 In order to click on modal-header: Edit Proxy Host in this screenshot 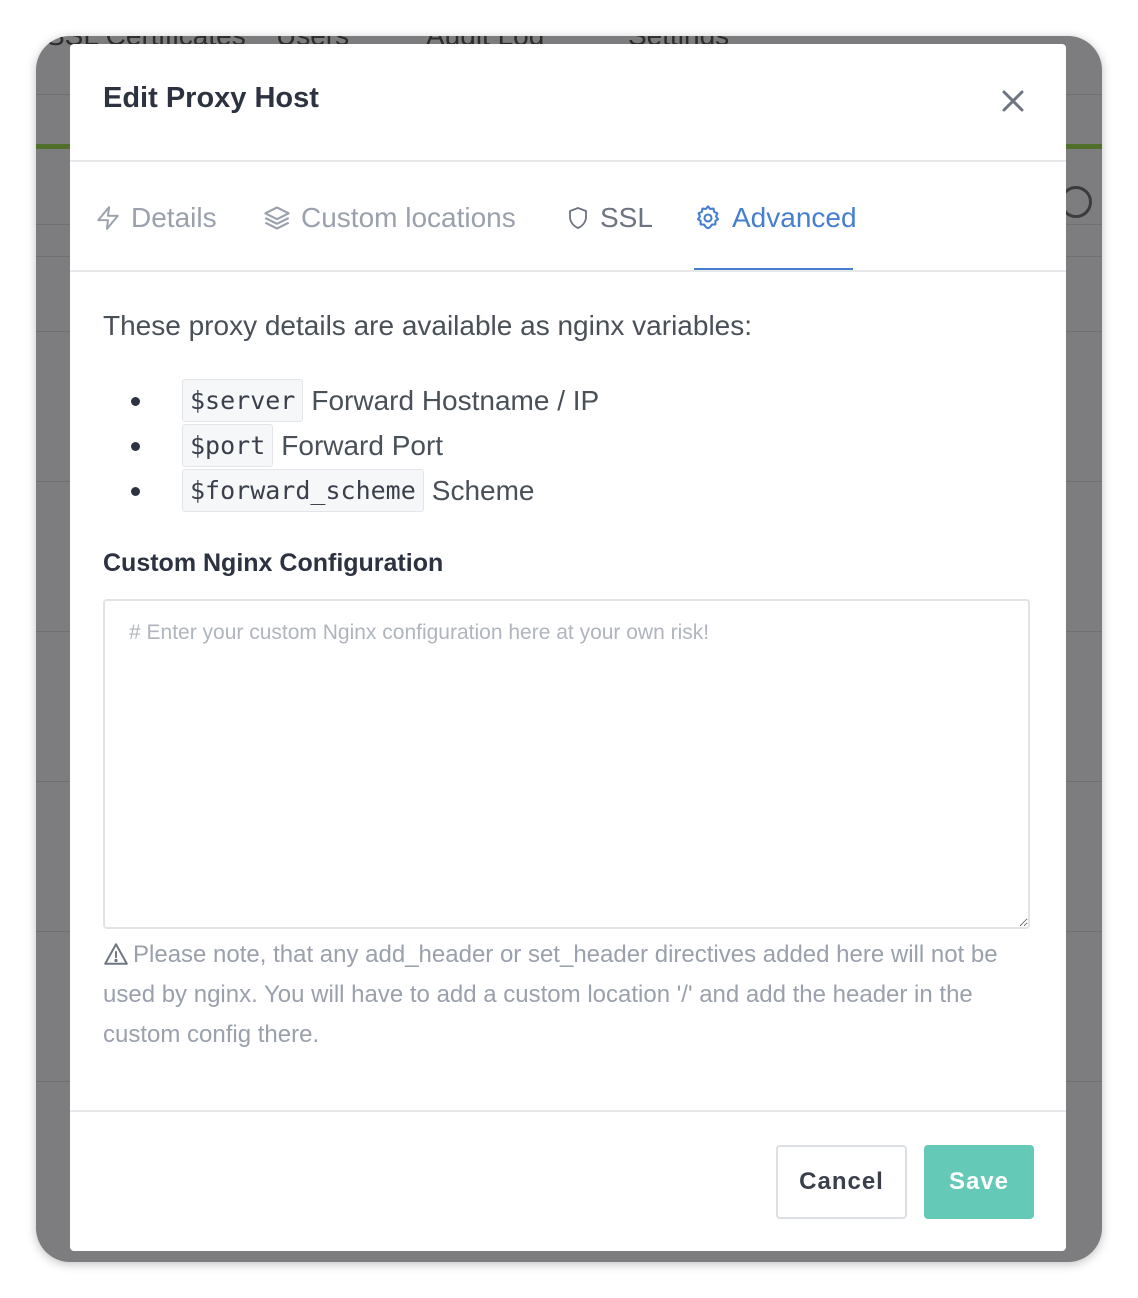, I will do `click(568, 103)`.